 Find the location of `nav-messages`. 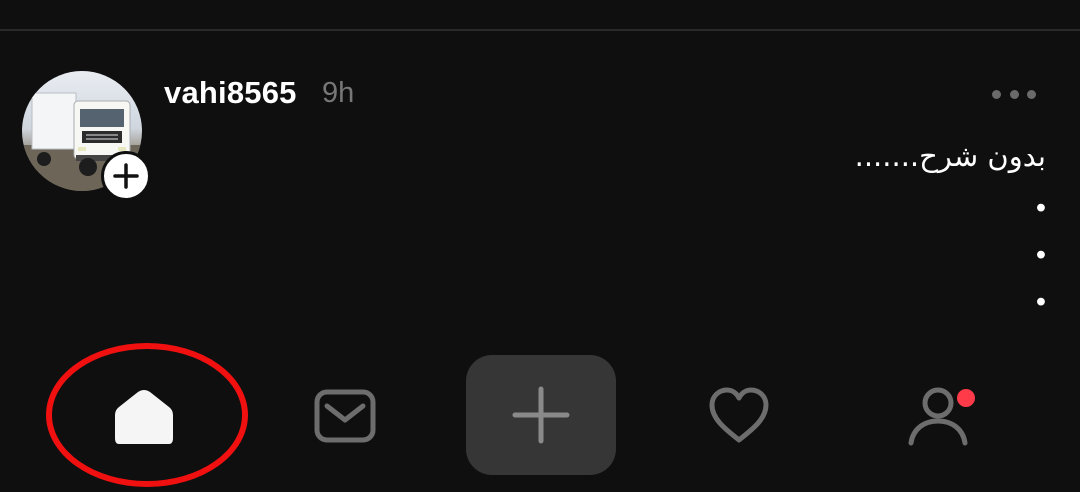

nav-messages is located at coordinates (345, 416).